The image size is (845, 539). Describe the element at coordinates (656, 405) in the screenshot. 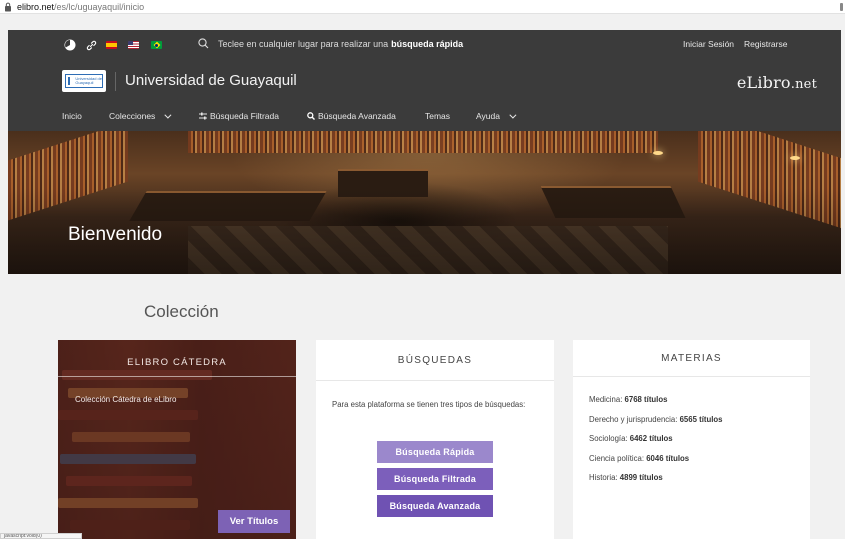

I see `list-item: Medicina: 6768 títulos` at that location.